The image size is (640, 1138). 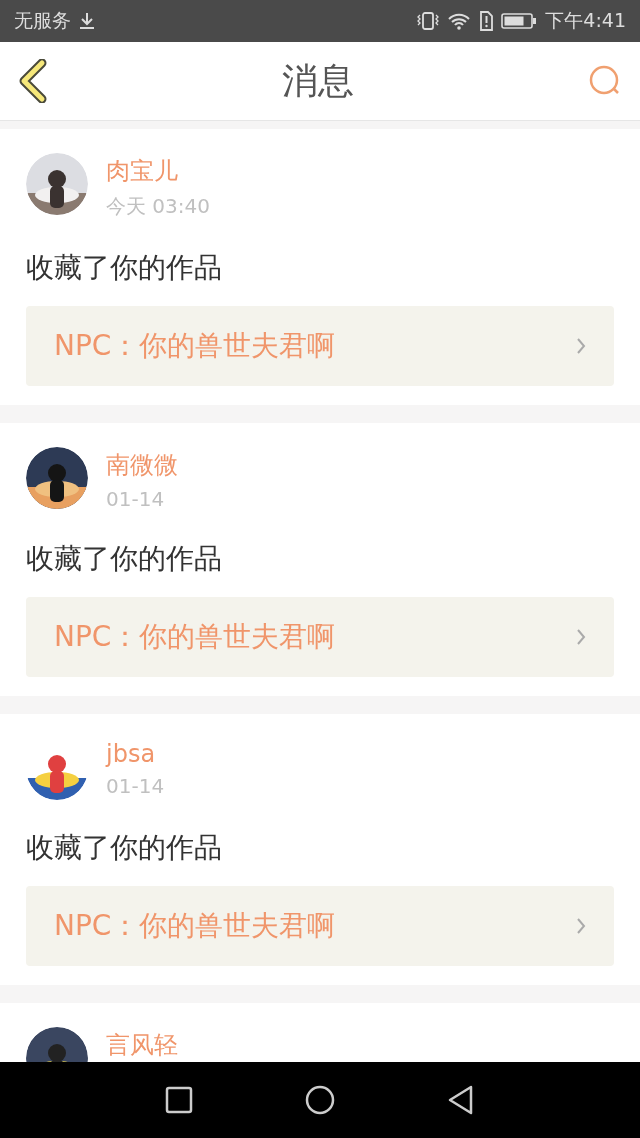 I want to click on sim-alert-icon, so click(x=486, y=21).